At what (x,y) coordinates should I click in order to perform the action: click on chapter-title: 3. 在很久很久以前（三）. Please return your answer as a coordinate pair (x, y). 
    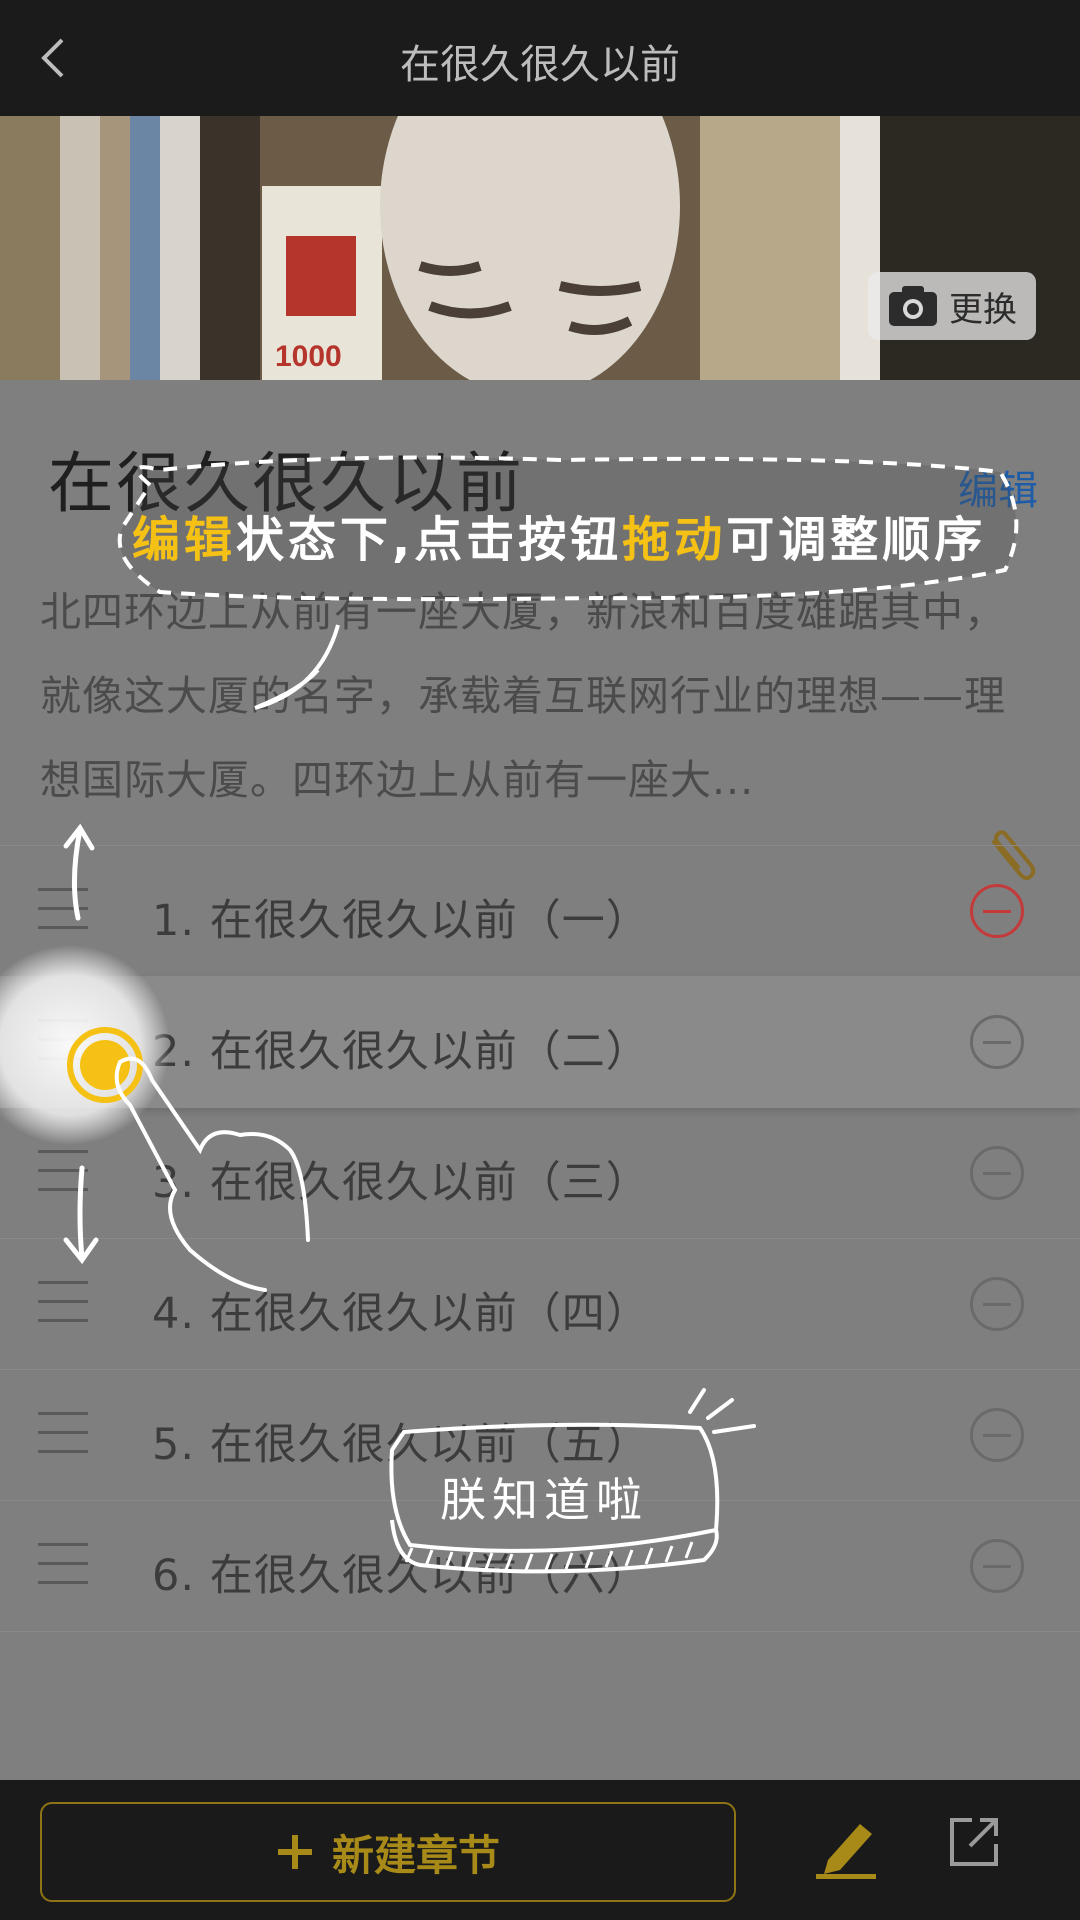
    Looking at the image, I should click on (401, 1183).